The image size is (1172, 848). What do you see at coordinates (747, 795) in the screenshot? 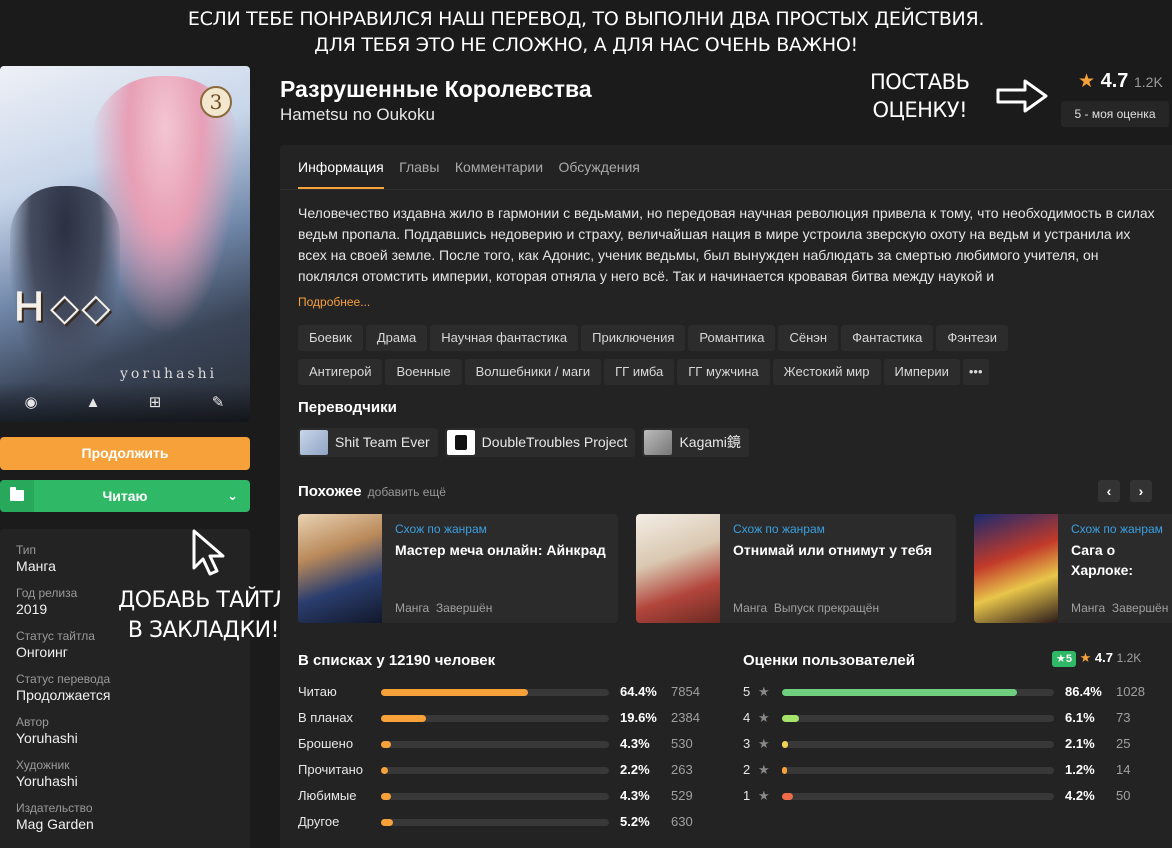
I see `rating-stat-star-number: 1` at bounding box center [747, 795].